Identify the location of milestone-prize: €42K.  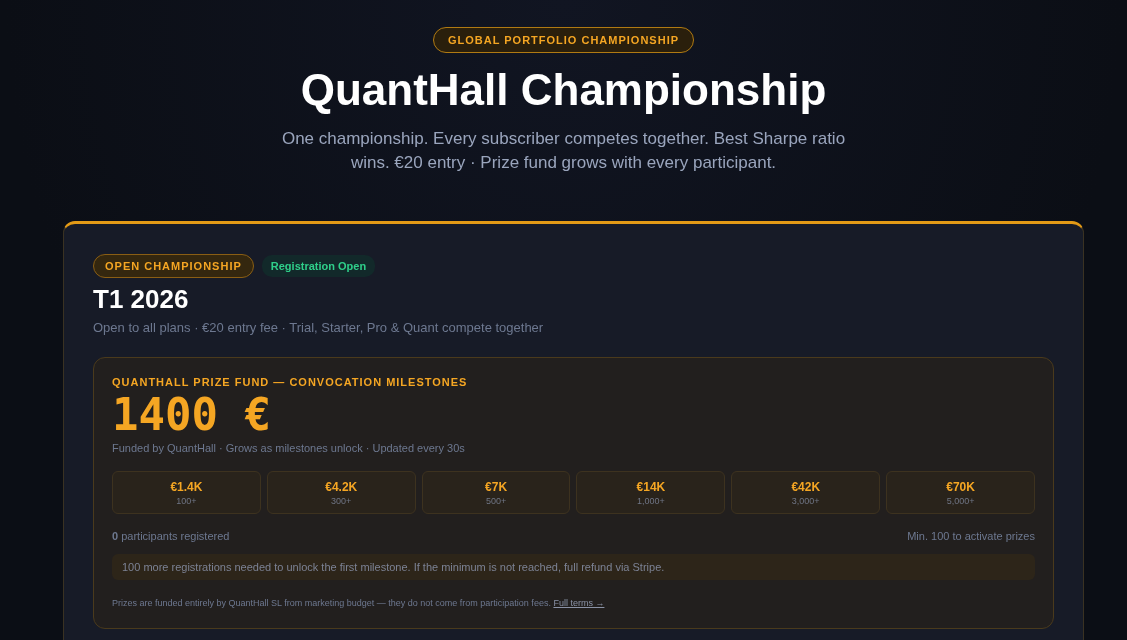
(806, 487).